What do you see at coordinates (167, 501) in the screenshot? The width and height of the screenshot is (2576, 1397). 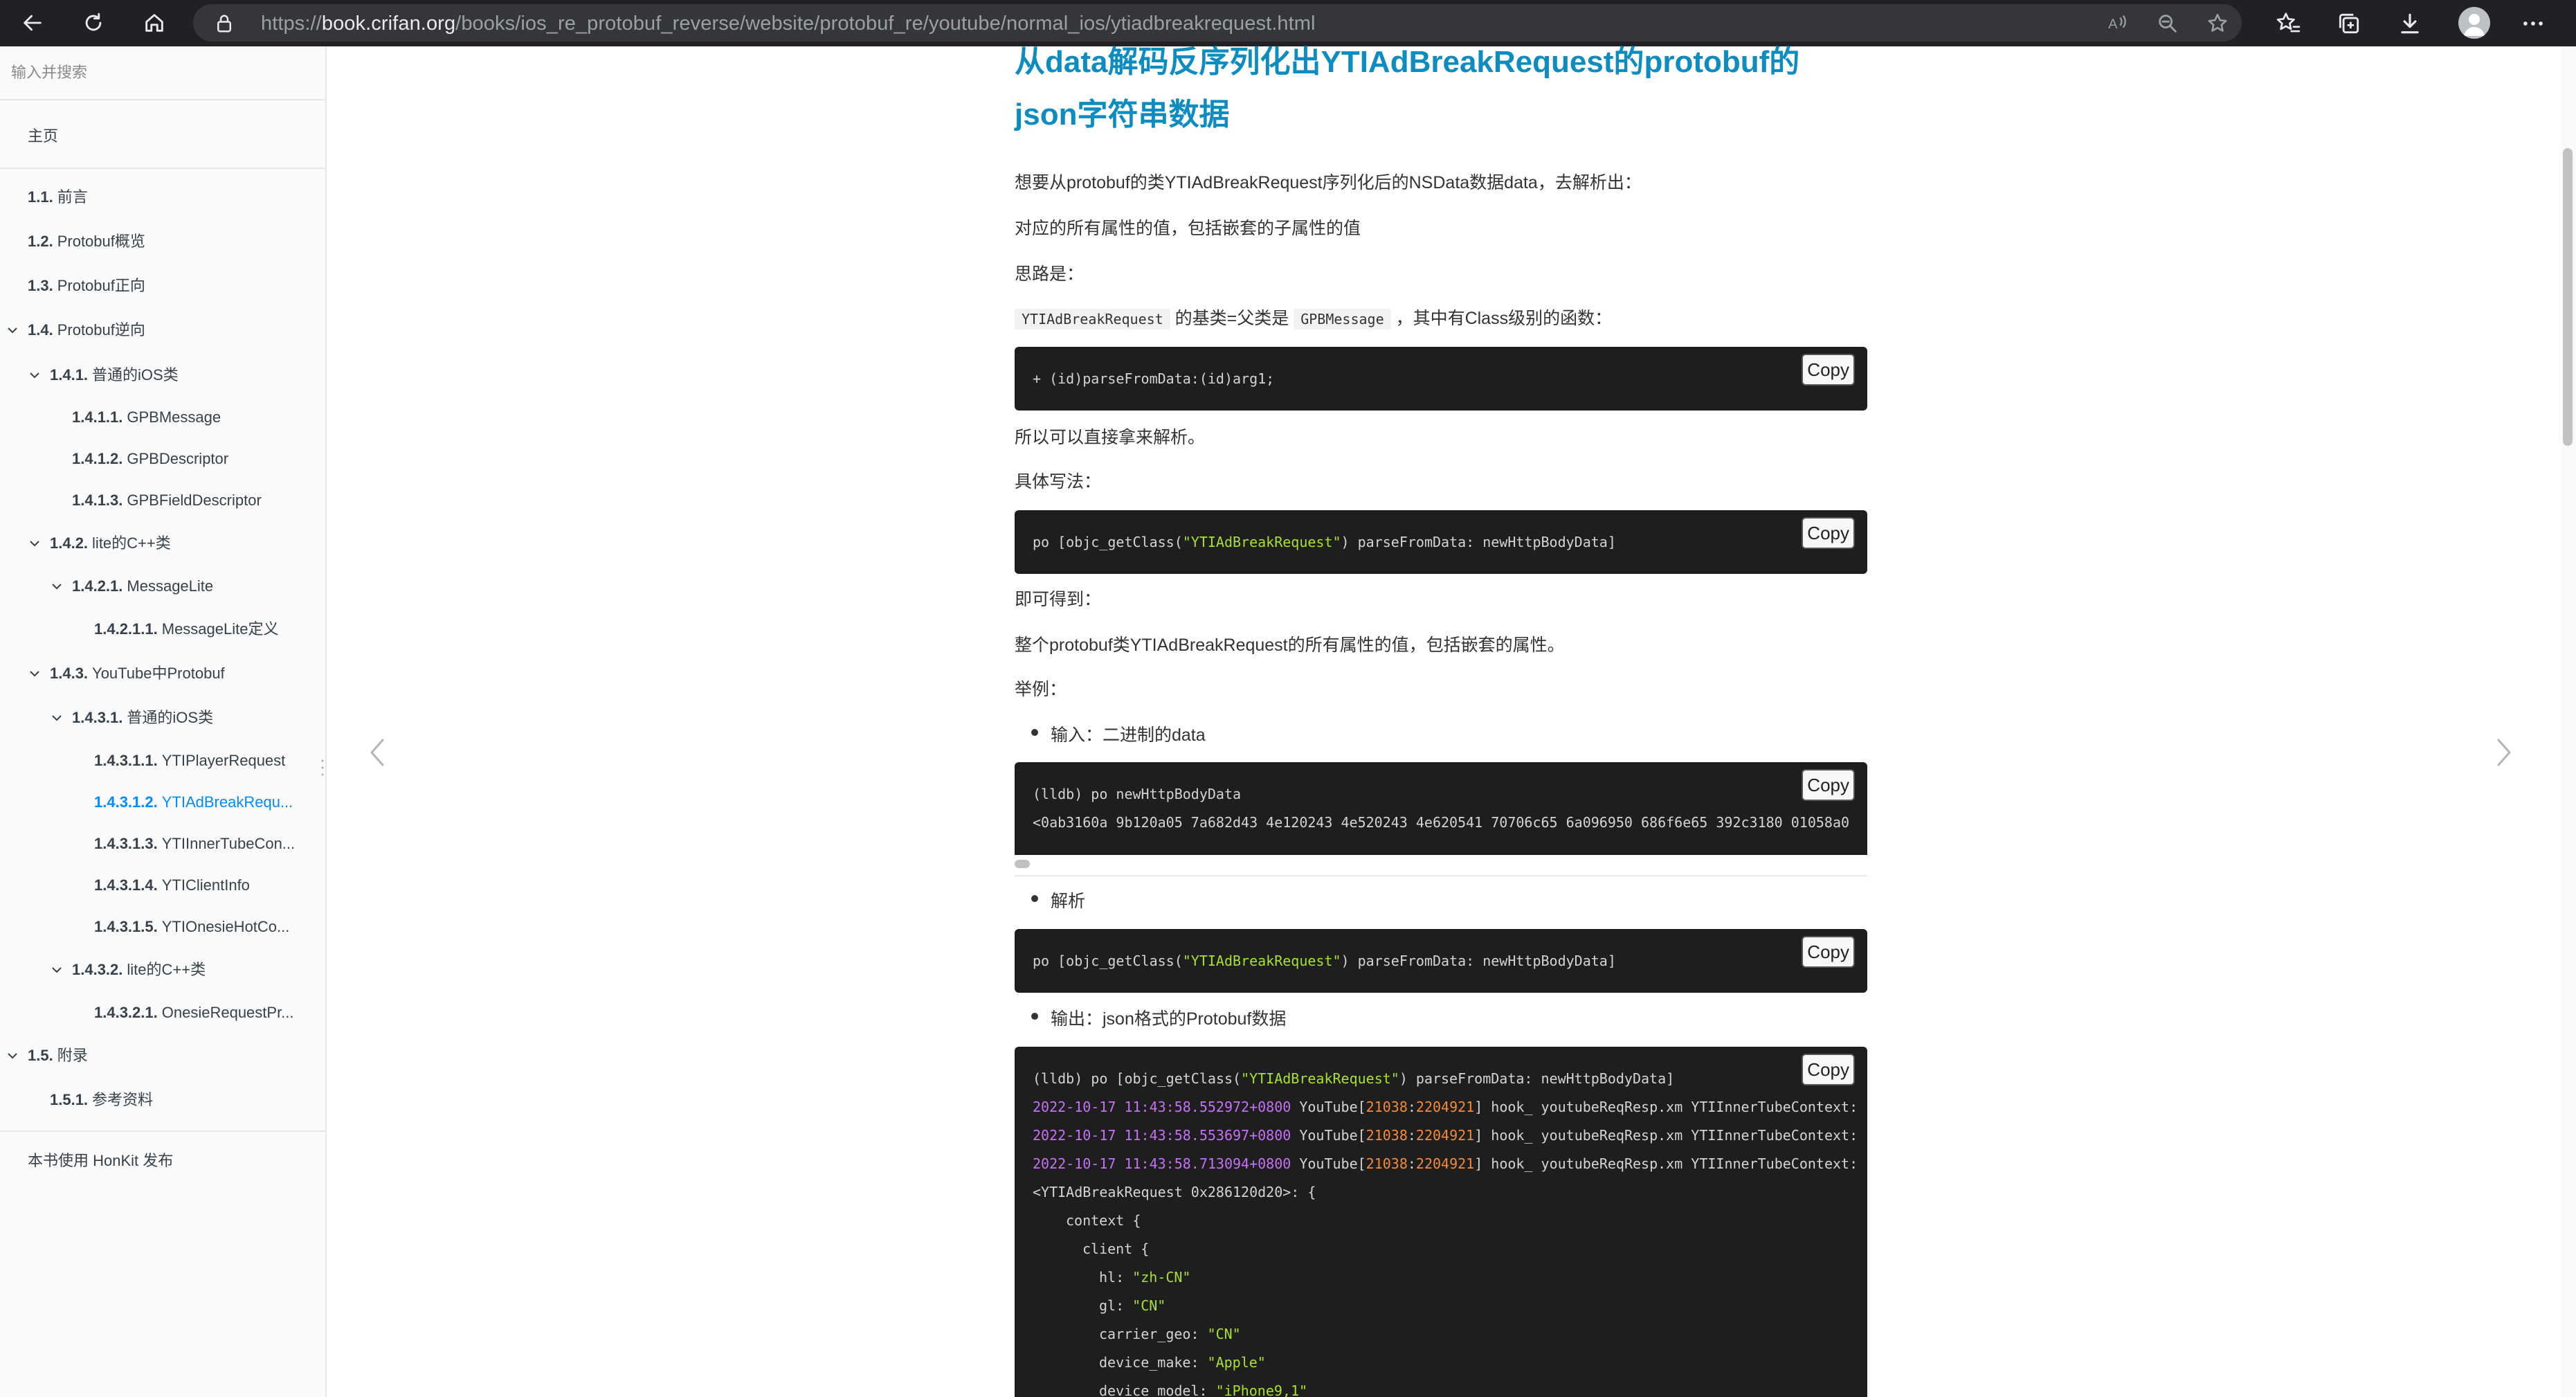 I see `sidebar-item-1-4-1-3: 1.4.1.3. GPBFieldDescriptor` at bounding box center [167, 501].